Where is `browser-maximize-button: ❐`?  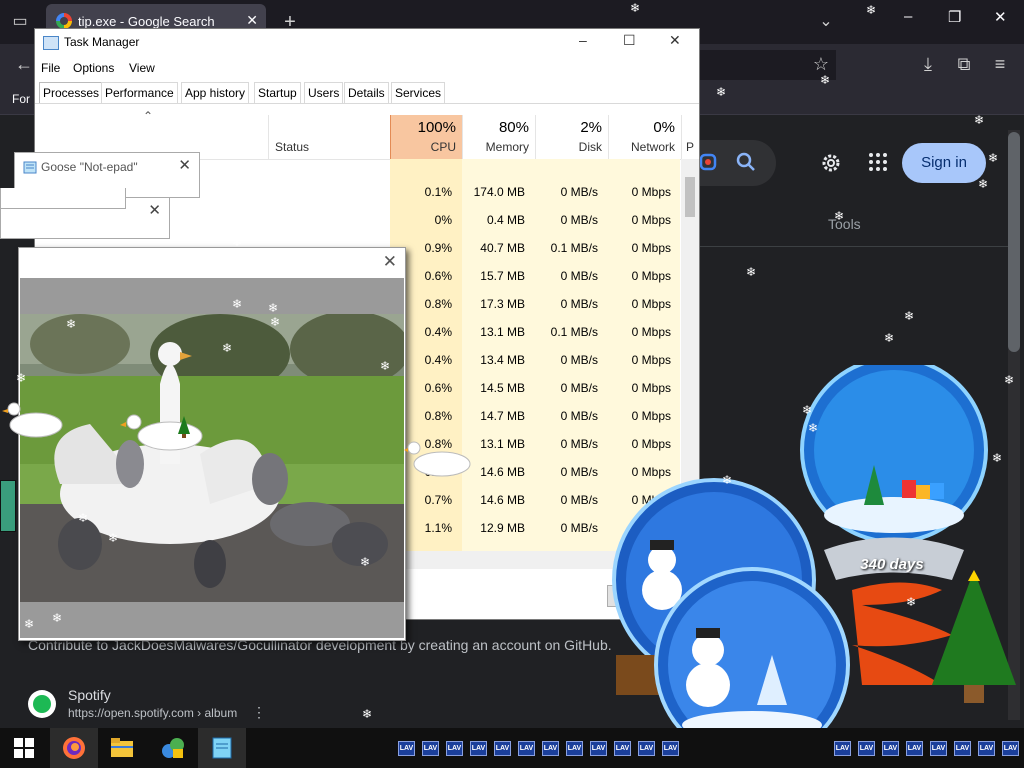 browser-maximize-button: ❐ is located at coordinates (954, 17).